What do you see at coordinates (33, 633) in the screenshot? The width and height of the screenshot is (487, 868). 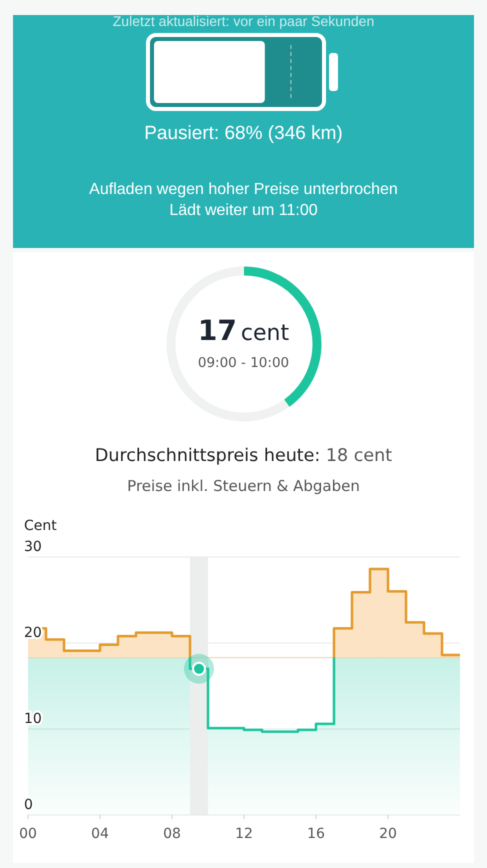 I see `y-axis-label: 20` at bounding box center [33, 633].